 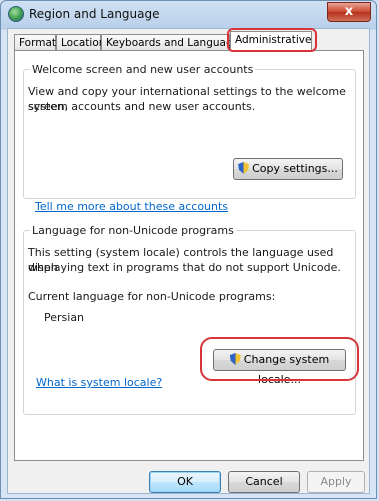 What do you see at coordinates (133, 230) in the screenshot?
I see `non-unicode-group-legend: Language for non-Unicode programs` at bounding box center [133, 230].